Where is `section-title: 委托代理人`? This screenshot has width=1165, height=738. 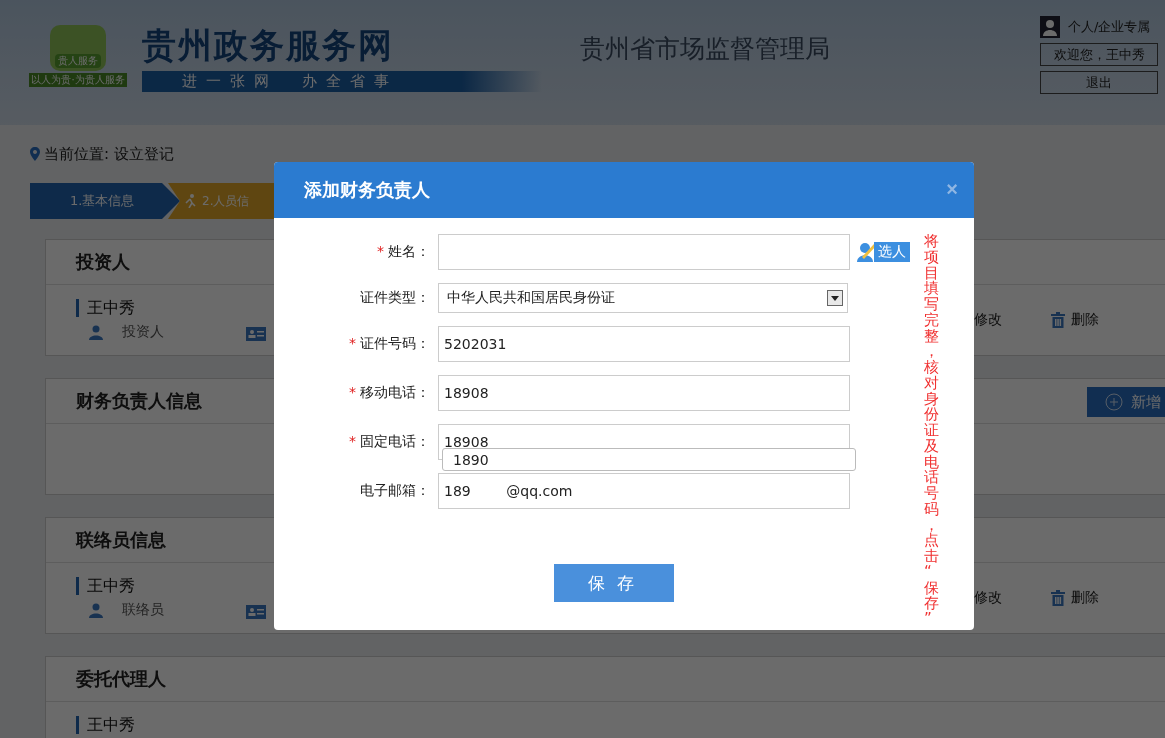
section-title: 委托代理人 is located at coordinates (121, 679).